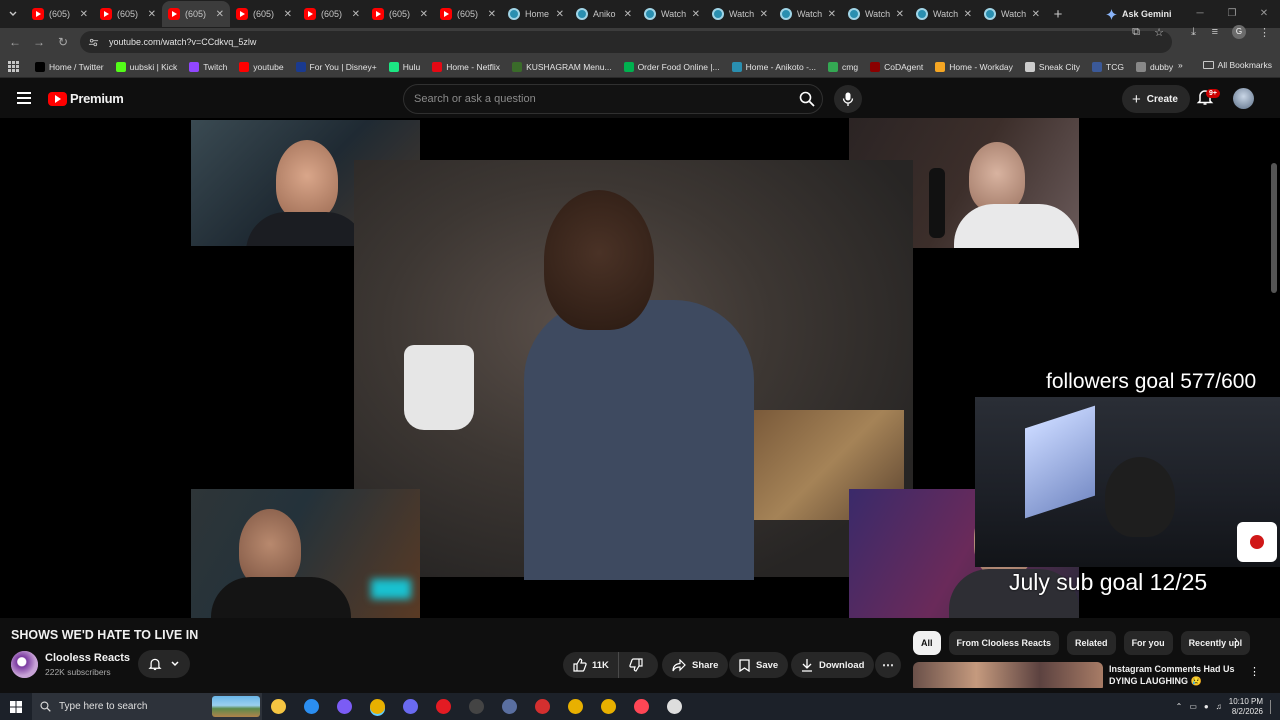 This screenshot has height=720, width=1280. What do you see at coordinates (1180, 65) in the screenshot?
I see `overflow-chevron-icon: »` at bounding box center [1180, 65].